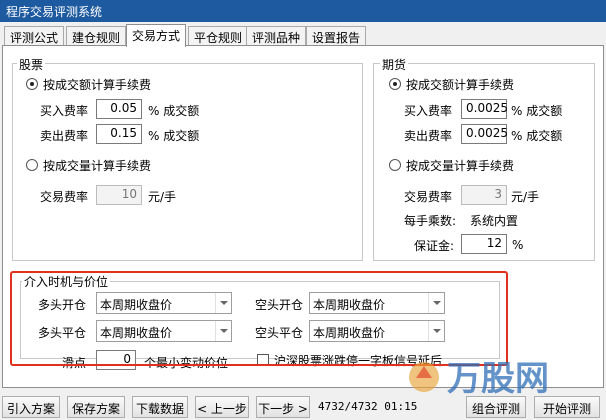  I want to click on watermark-logo: 万股网, so click(504, 377).